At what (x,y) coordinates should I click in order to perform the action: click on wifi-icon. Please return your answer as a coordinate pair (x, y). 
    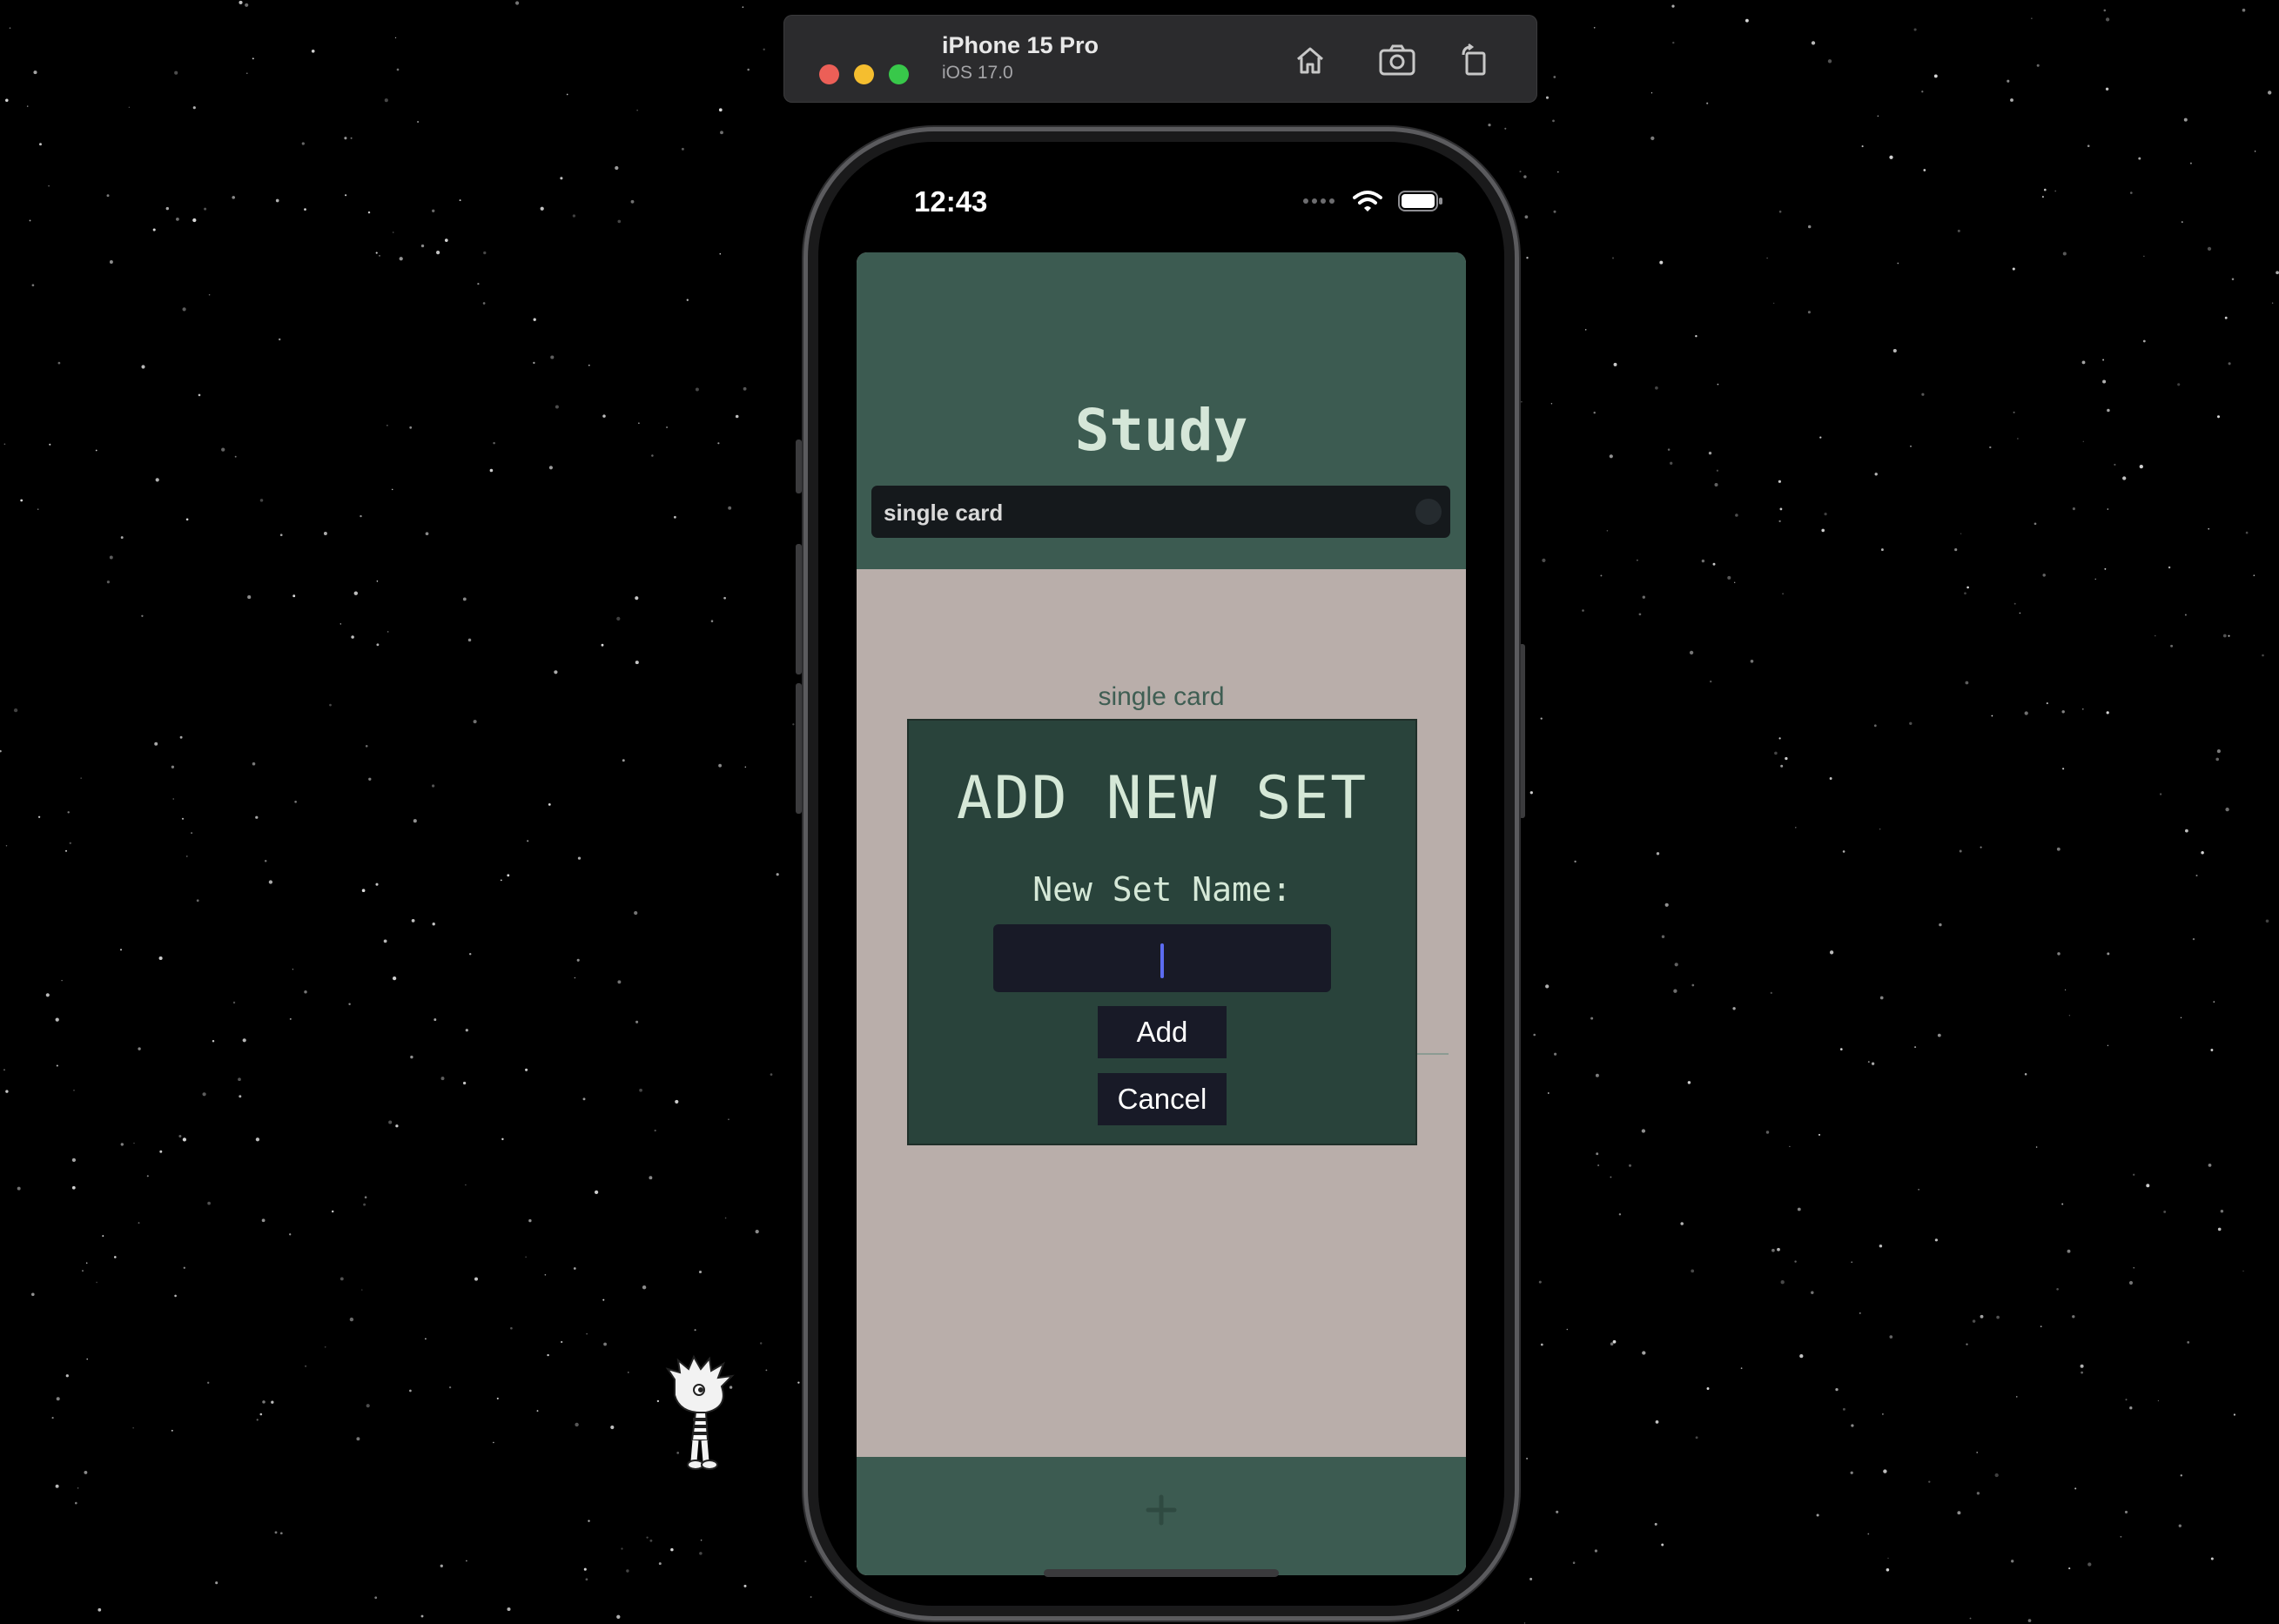
    Looking at the image, I should click on (1367, 201).